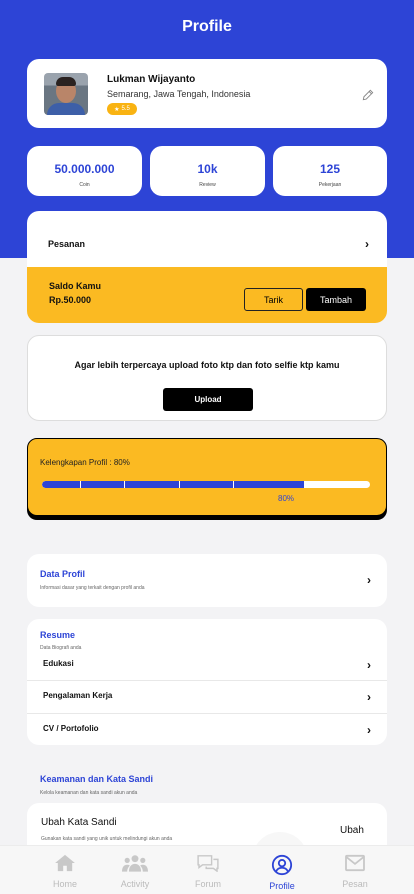 The width and height of the screenshot is (414, 894). What do you see at coordinates (286, 498) in the screenshot?
I see `completion-percent: 80%` at bounding box center [286, 498].